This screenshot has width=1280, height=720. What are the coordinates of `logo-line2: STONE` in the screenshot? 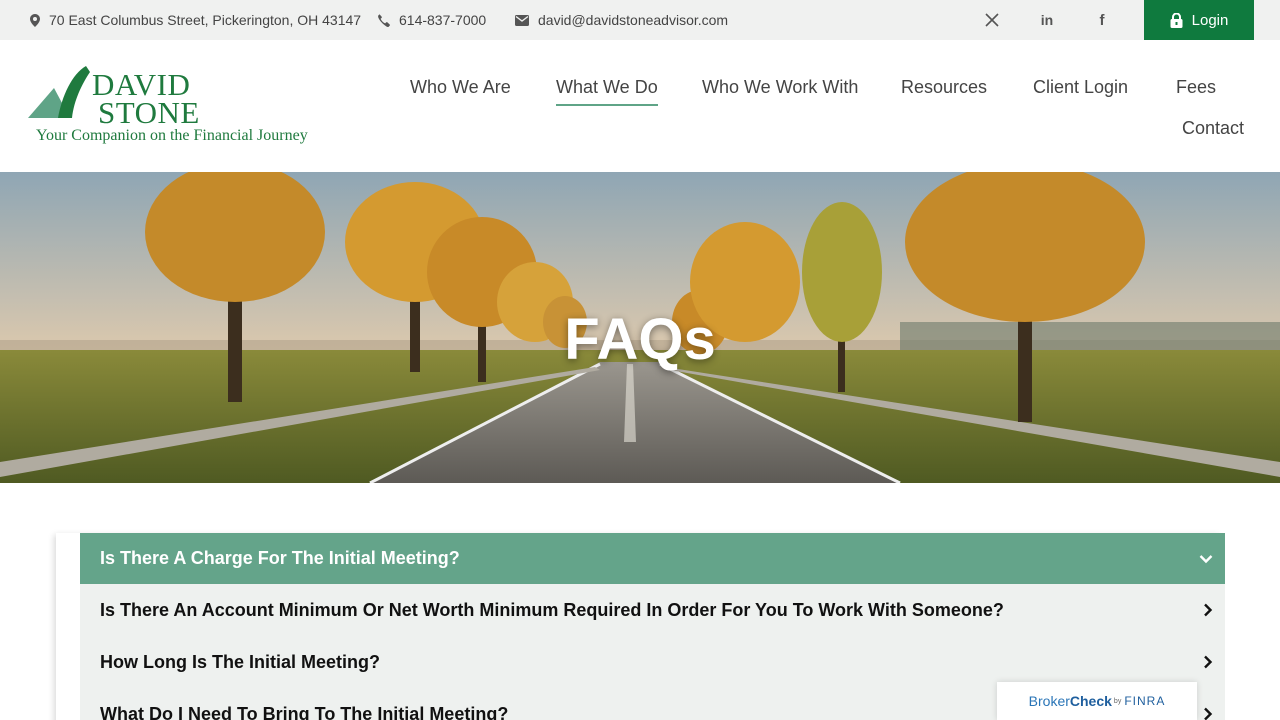 It's located at (149, 112).